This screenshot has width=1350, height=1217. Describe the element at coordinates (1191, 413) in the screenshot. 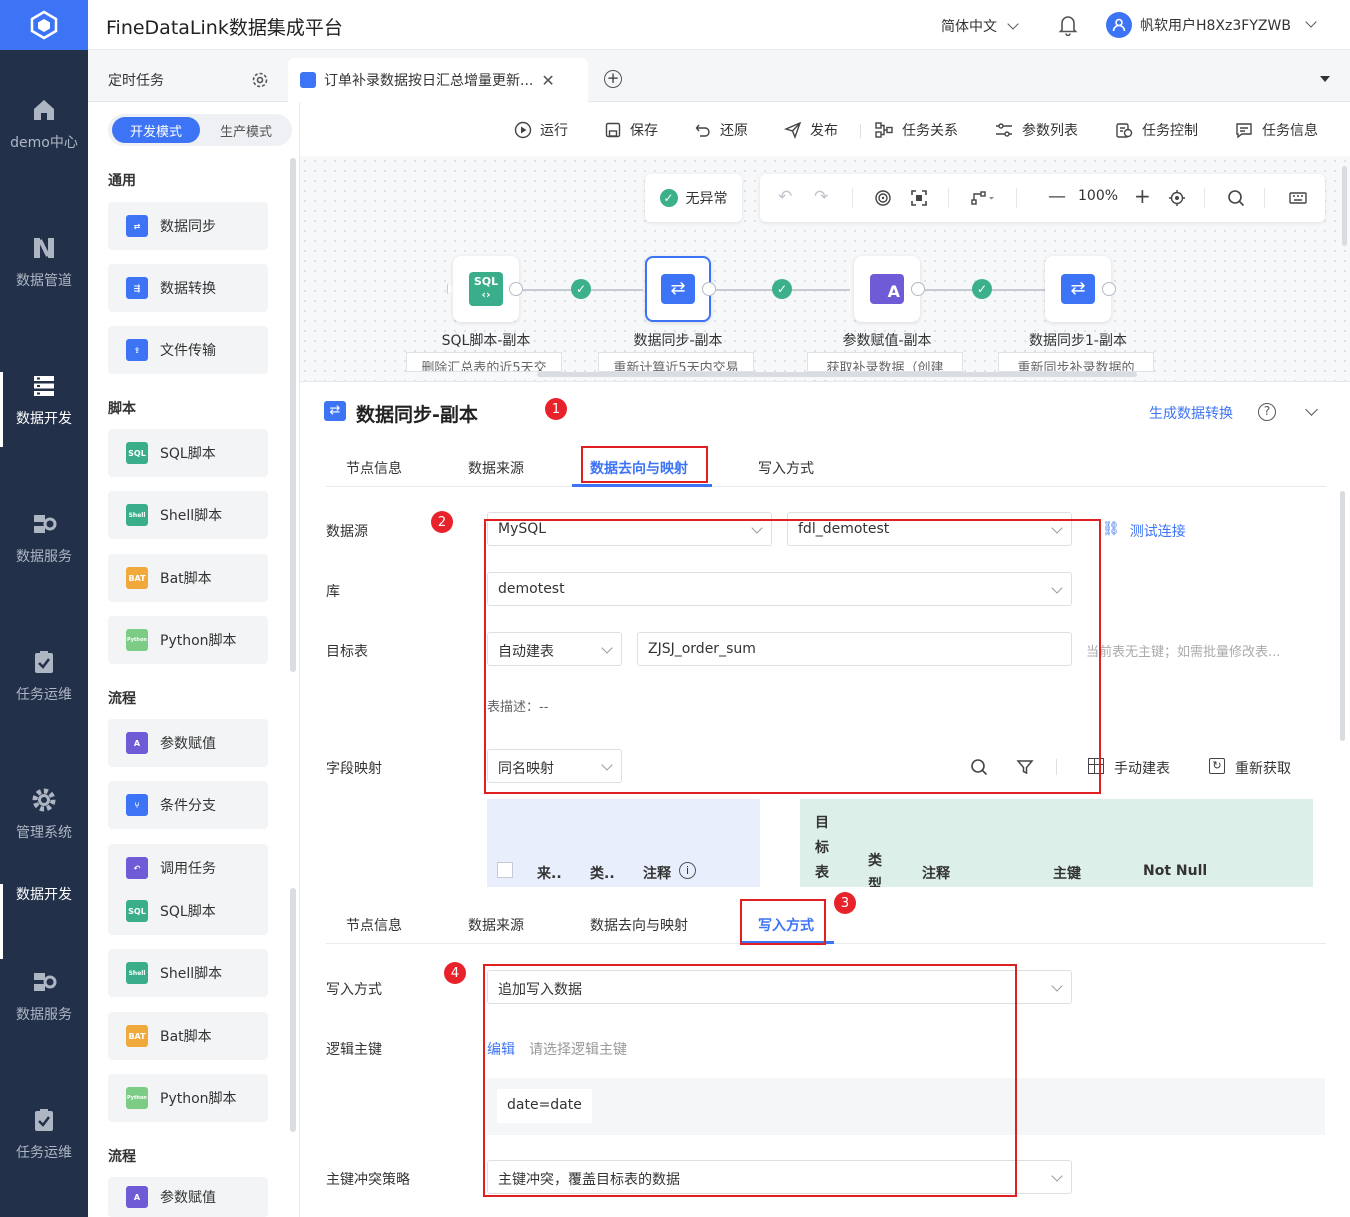

I see `generate-transform-link: 生成数据转换` at that location.